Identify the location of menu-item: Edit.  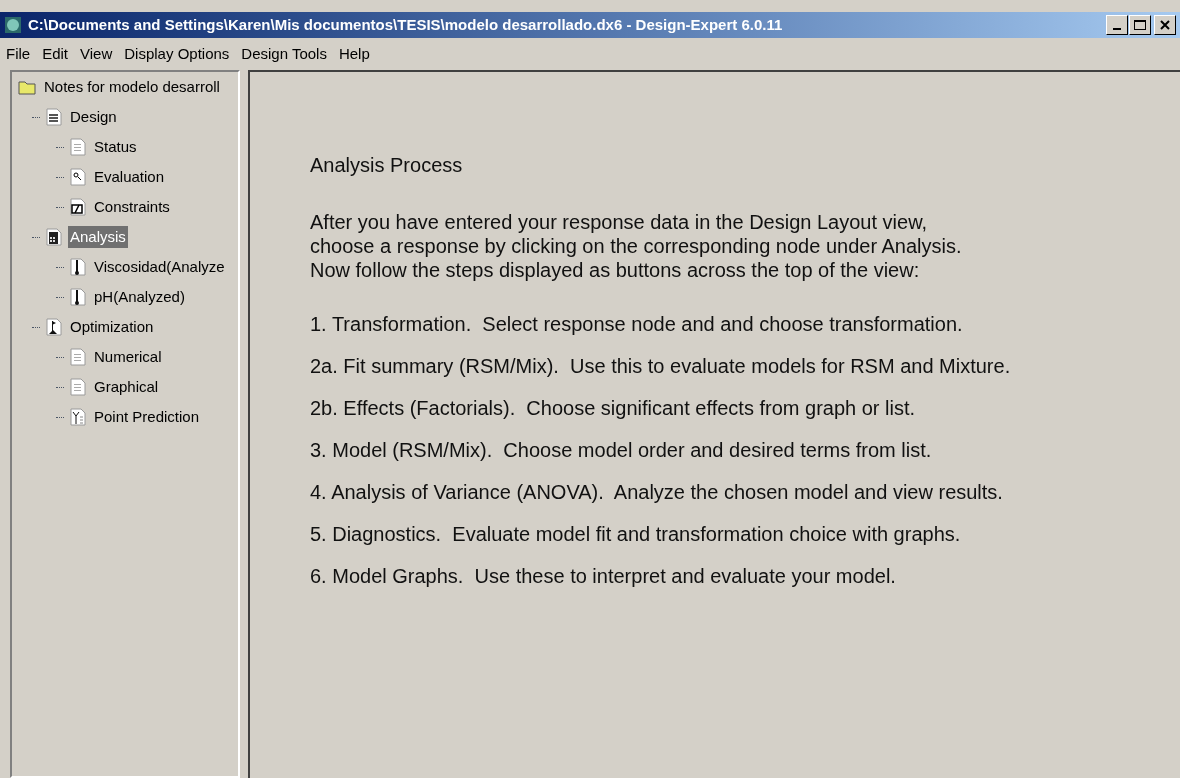
(55, 54).